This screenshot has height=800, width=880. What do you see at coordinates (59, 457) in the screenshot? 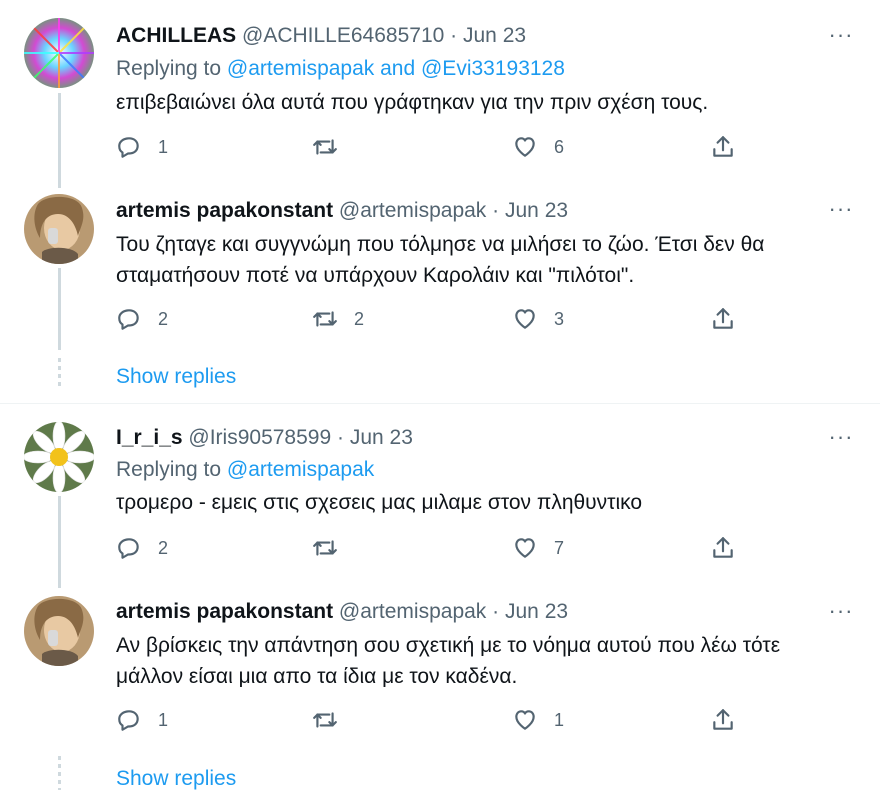
I see `avatar-iris` at bounding box center [59, 457].